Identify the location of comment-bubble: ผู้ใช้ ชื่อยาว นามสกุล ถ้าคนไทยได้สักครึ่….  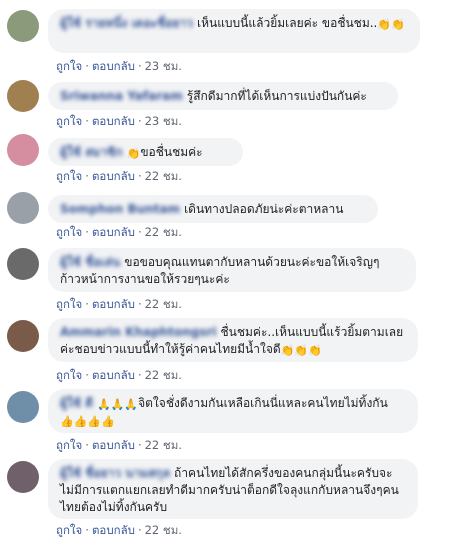
(233, 489).